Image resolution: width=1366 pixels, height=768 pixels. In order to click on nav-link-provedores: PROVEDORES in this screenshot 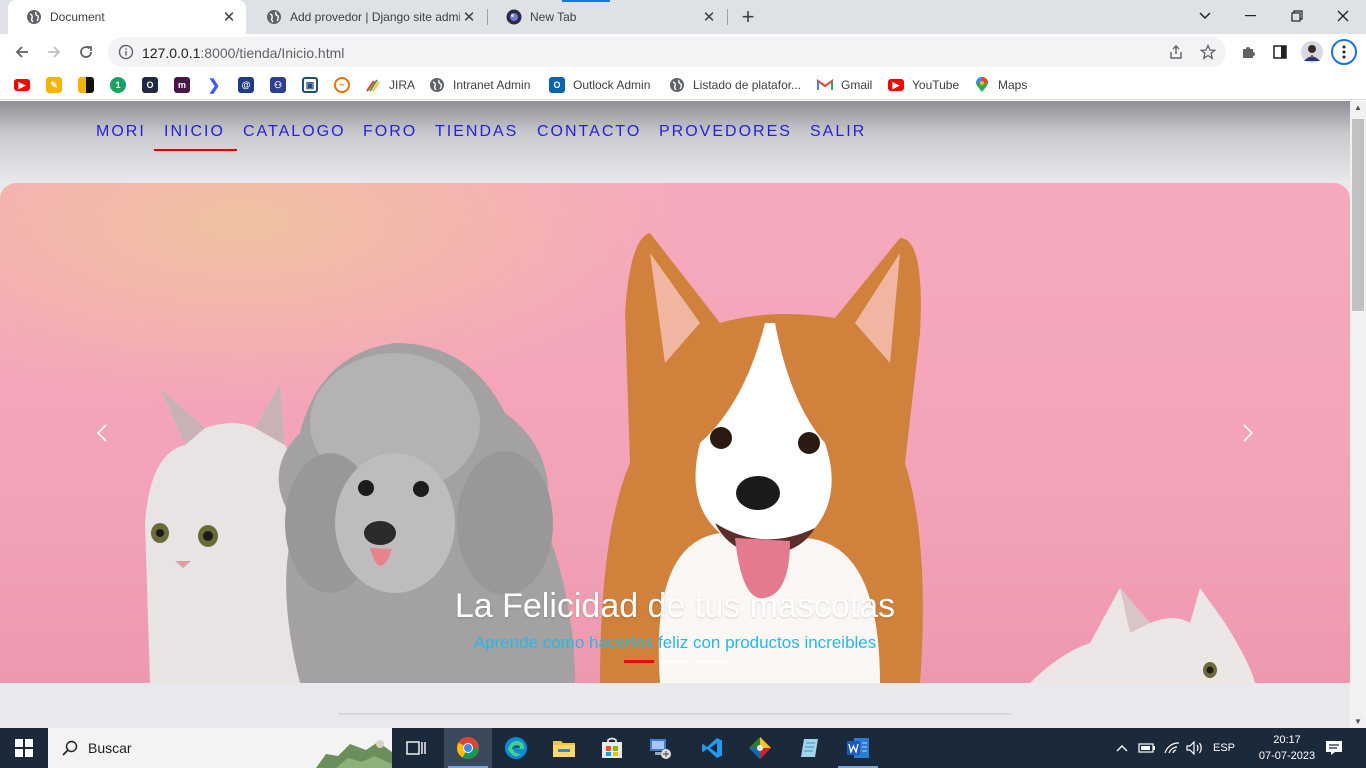, I will do `click(725, 132)`.